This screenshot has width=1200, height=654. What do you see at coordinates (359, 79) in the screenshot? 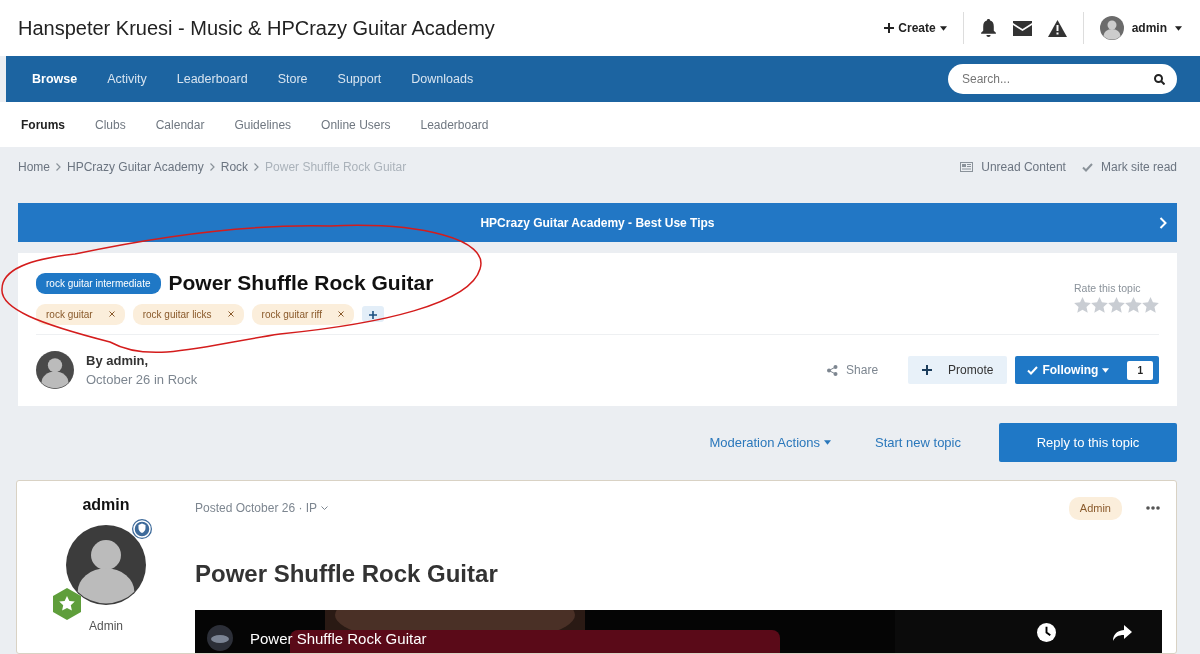
I see `nav-tab: Support` at bounding box center [359, 79].